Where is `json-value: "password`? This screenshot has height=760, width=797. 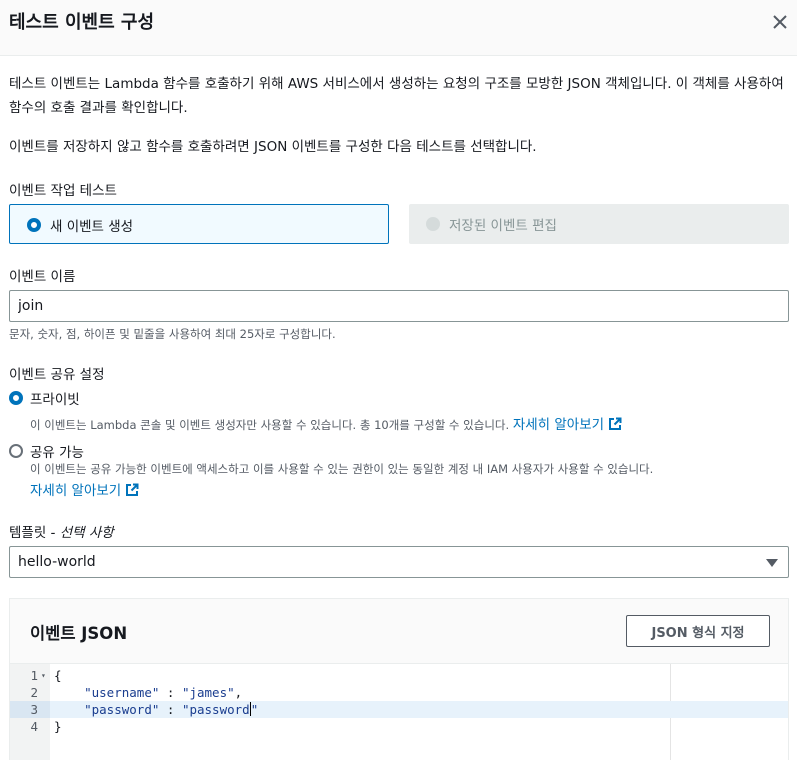 json-value: "password is located at coordinates (215, 709).